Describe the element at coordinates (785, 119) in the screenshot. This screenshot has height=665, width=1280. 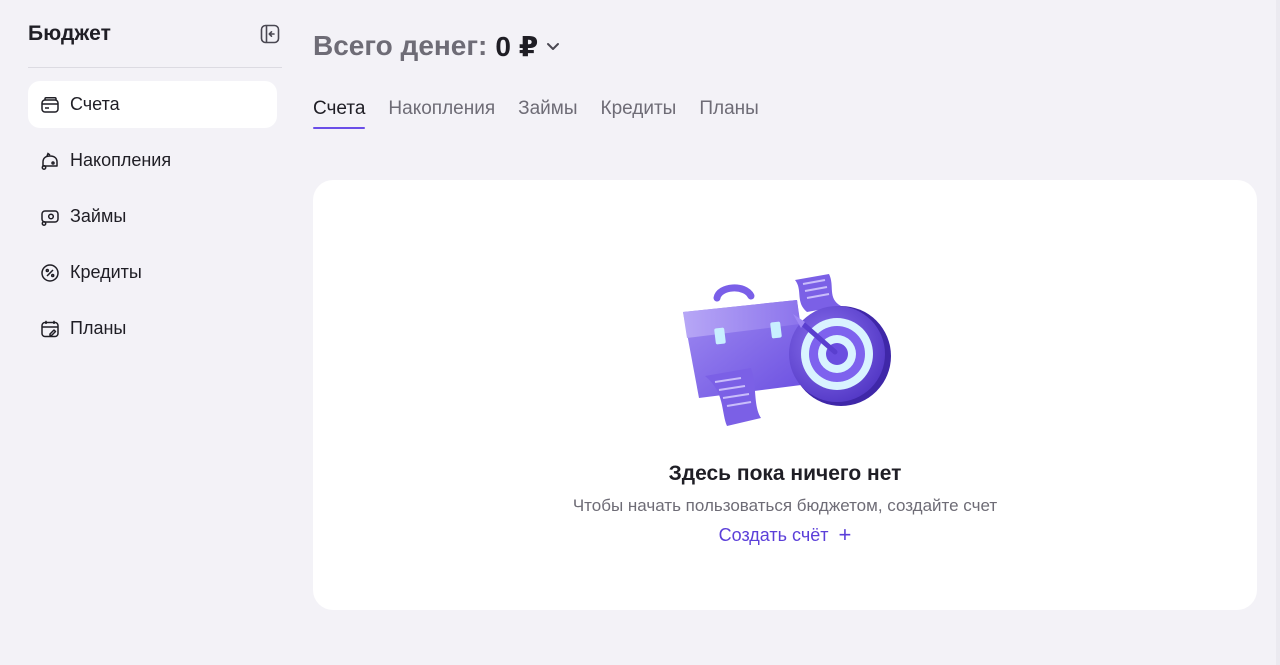
I see `tabs: Счета Накопления Займы Кредиты Планы` at that location.